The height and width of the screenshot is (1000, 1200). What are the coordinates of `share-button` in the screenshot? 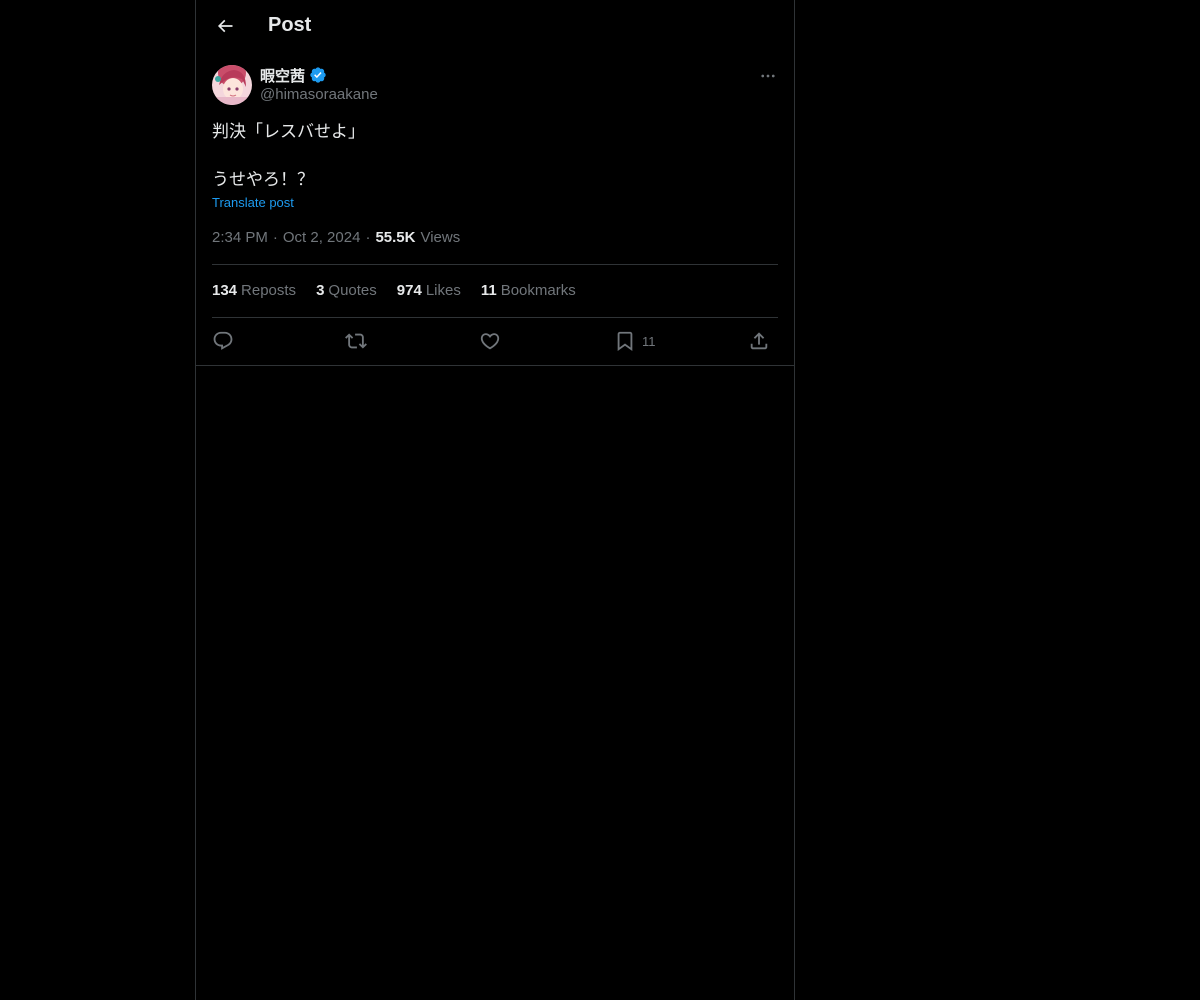 It's located at (759, 341).